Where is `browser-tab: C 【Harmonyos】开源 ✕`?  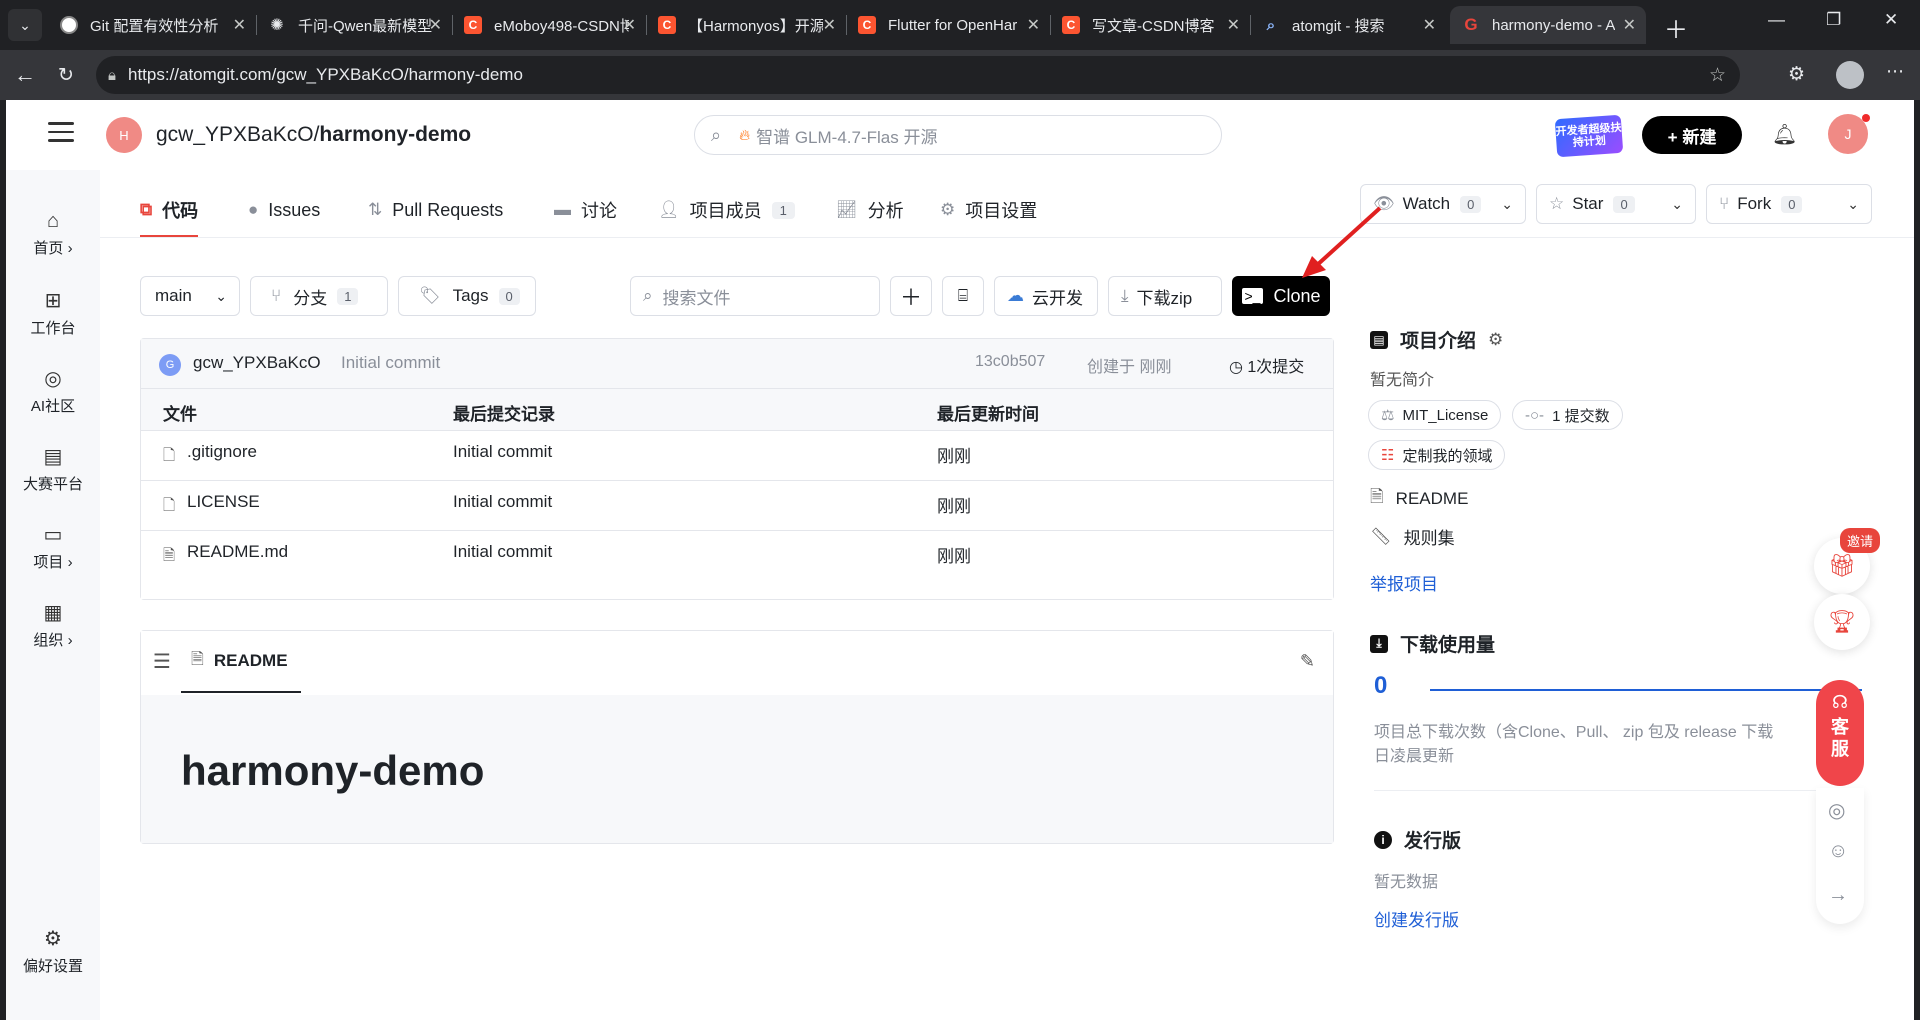
browser-tab: C 【Harmonyos】开源 ✕ is located at coordinates (746, 25).